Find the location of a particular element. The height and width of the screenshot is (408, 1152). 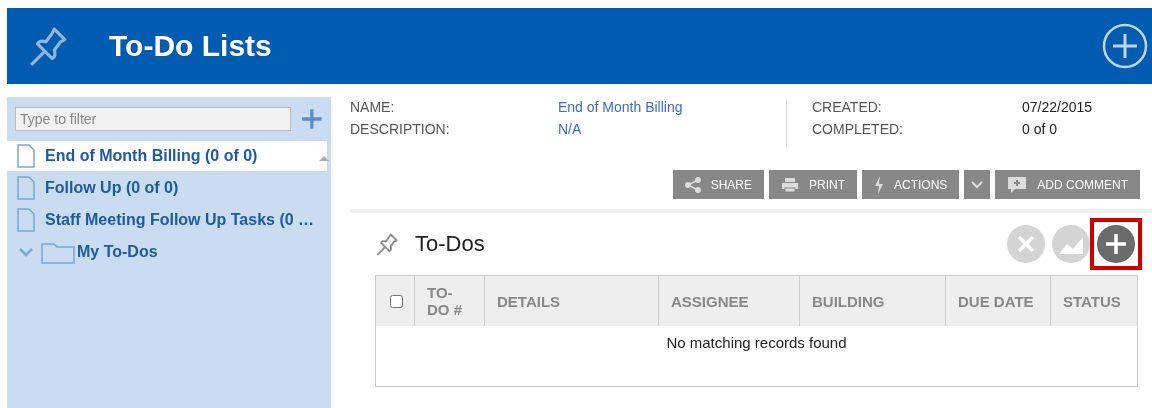

share-icon is located at coordinates (692, 184).